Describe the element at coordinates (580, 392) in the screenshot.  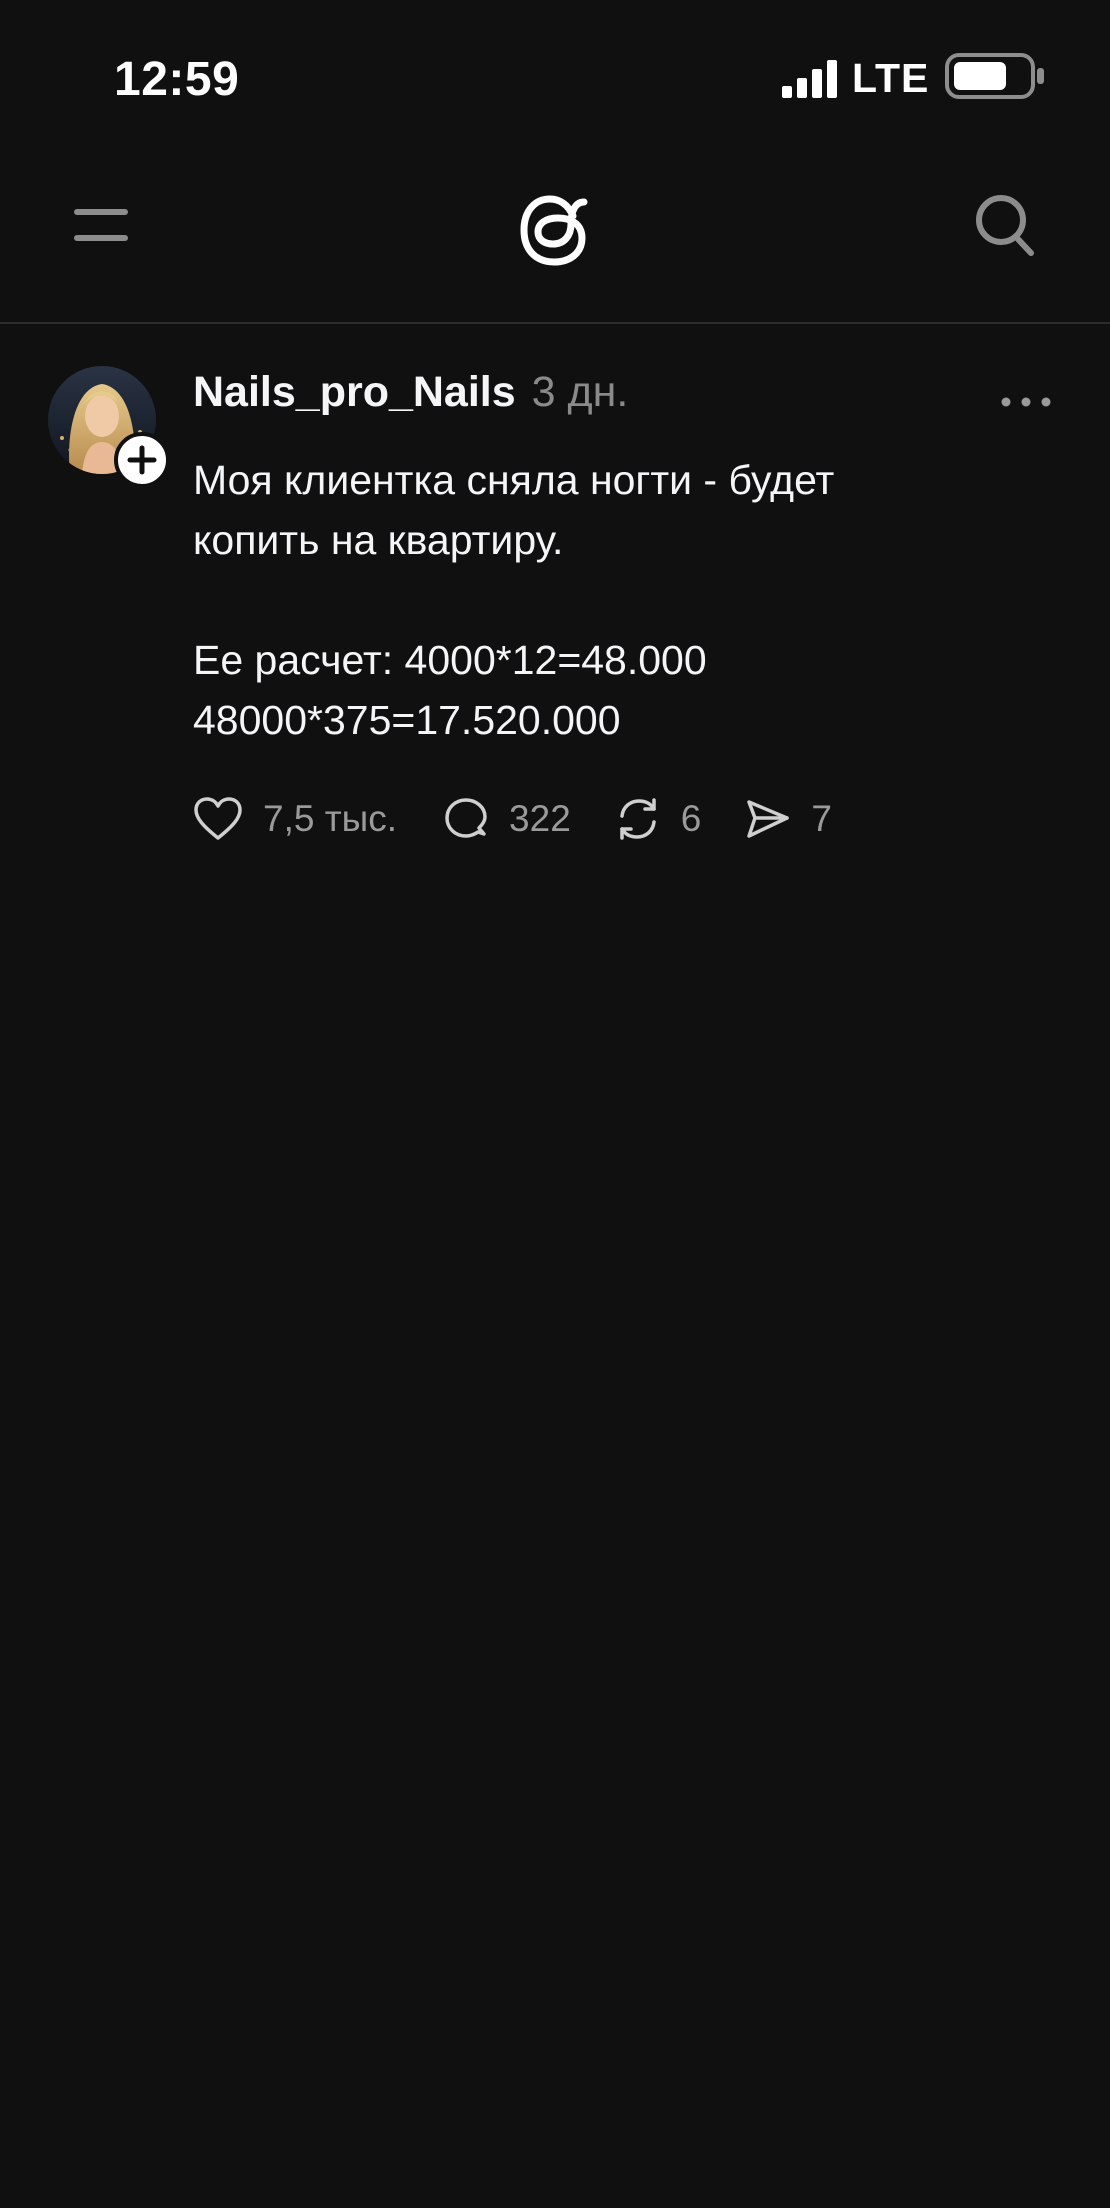
I see `post-timestamp: 3 дн.` at that location.